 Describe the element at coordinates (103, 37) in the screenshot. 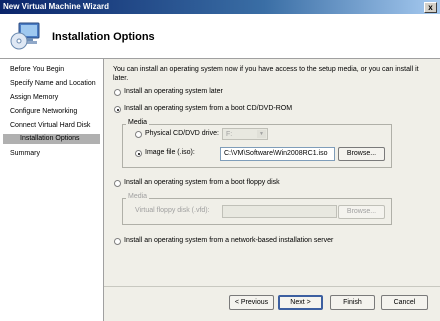

I see `page-title: Installation Options` at that location.